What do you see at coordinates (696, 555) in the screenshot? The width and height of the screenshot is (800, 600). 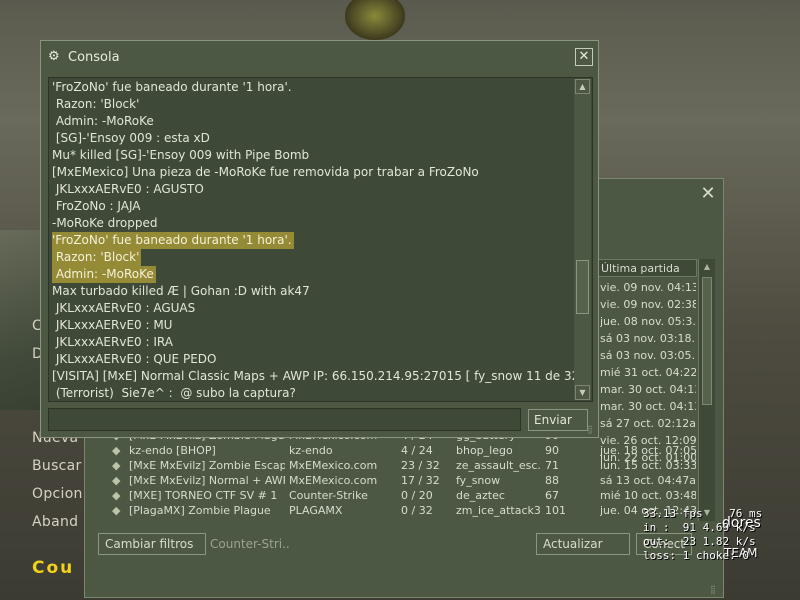 I see `net-graph-loss: loss: 1 choke: 0` at bounding box center [696, 555].